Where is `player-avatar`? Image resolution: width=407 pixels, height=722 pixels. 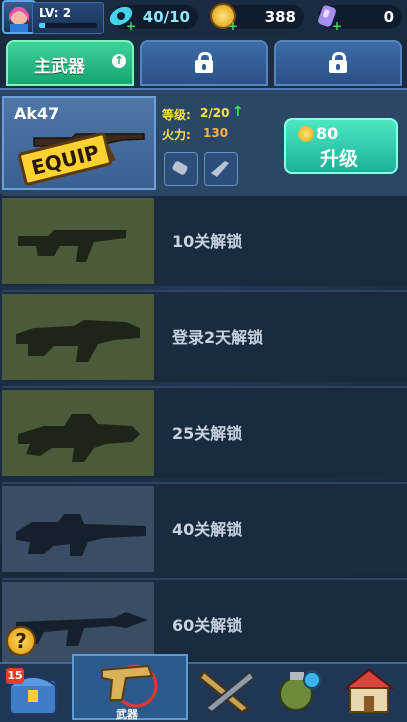
player-avatar is located at coordinates (19, 17).